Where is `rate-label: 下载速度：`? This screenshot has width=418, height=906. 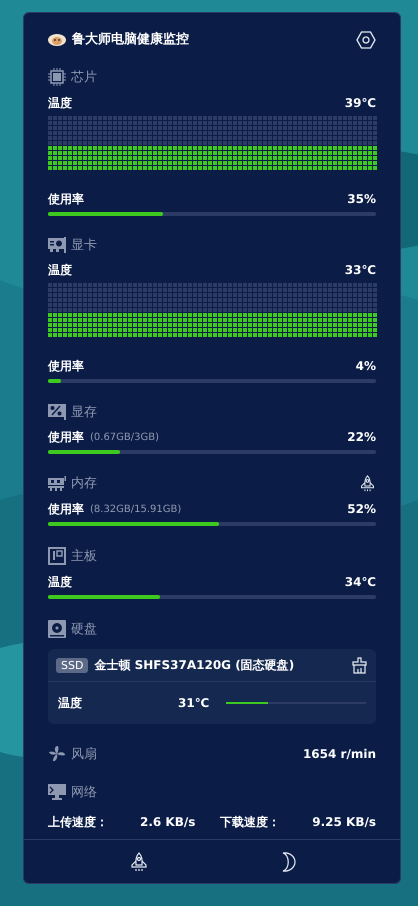 rate-label: 下载速度： is located at coordinates (250, 822).